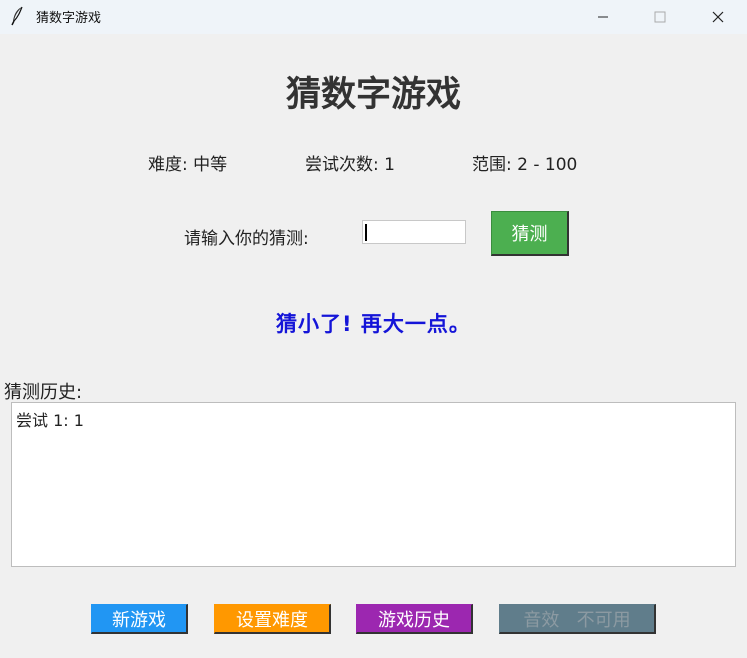 The image size is (747, 658). I want to click on guess-button: 猜测, so click(530, 233).